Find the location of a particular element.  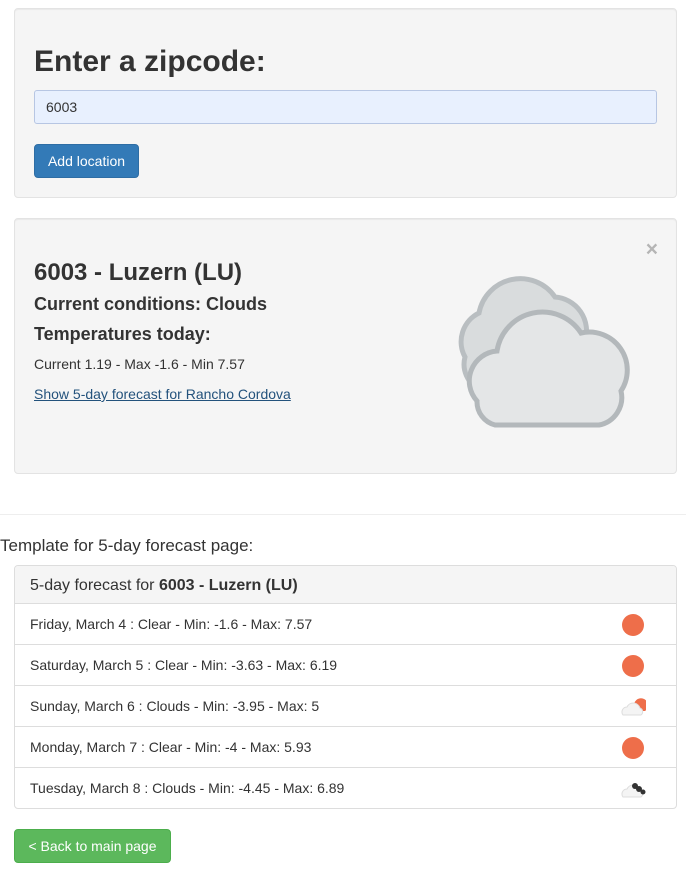

partly-cloudy-icon is located at coordinates (633, 707).